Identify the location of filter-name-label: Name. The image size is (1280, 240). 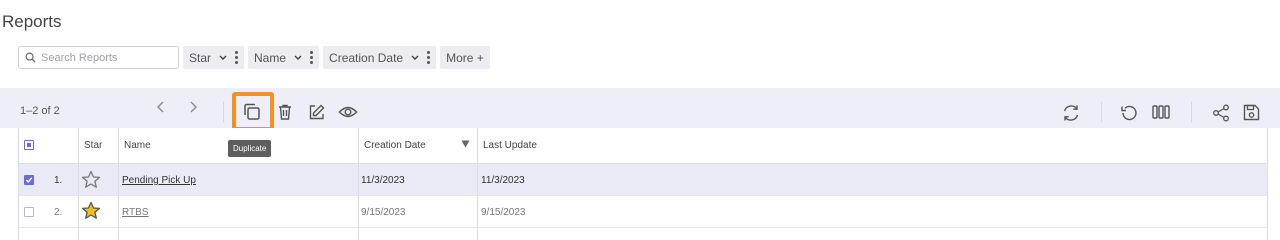
(270, 57).